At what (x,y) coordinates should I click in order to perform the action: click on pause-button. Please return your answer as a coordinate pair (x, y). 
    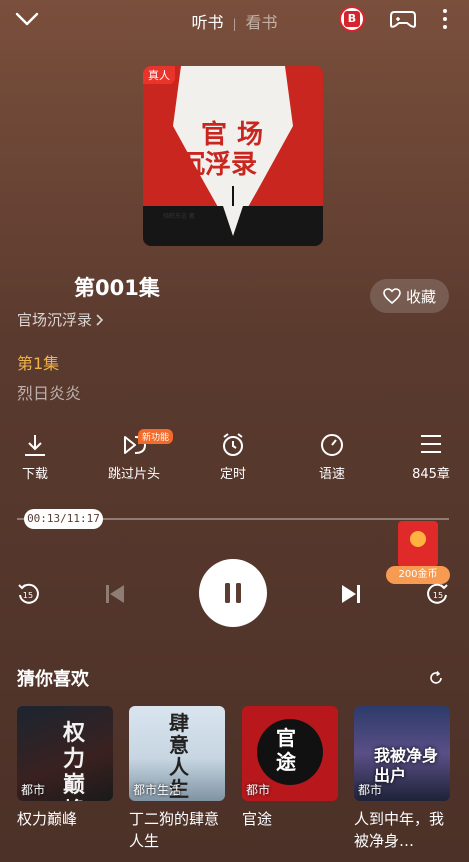
    Looking at the image, I should click on (233, 593).